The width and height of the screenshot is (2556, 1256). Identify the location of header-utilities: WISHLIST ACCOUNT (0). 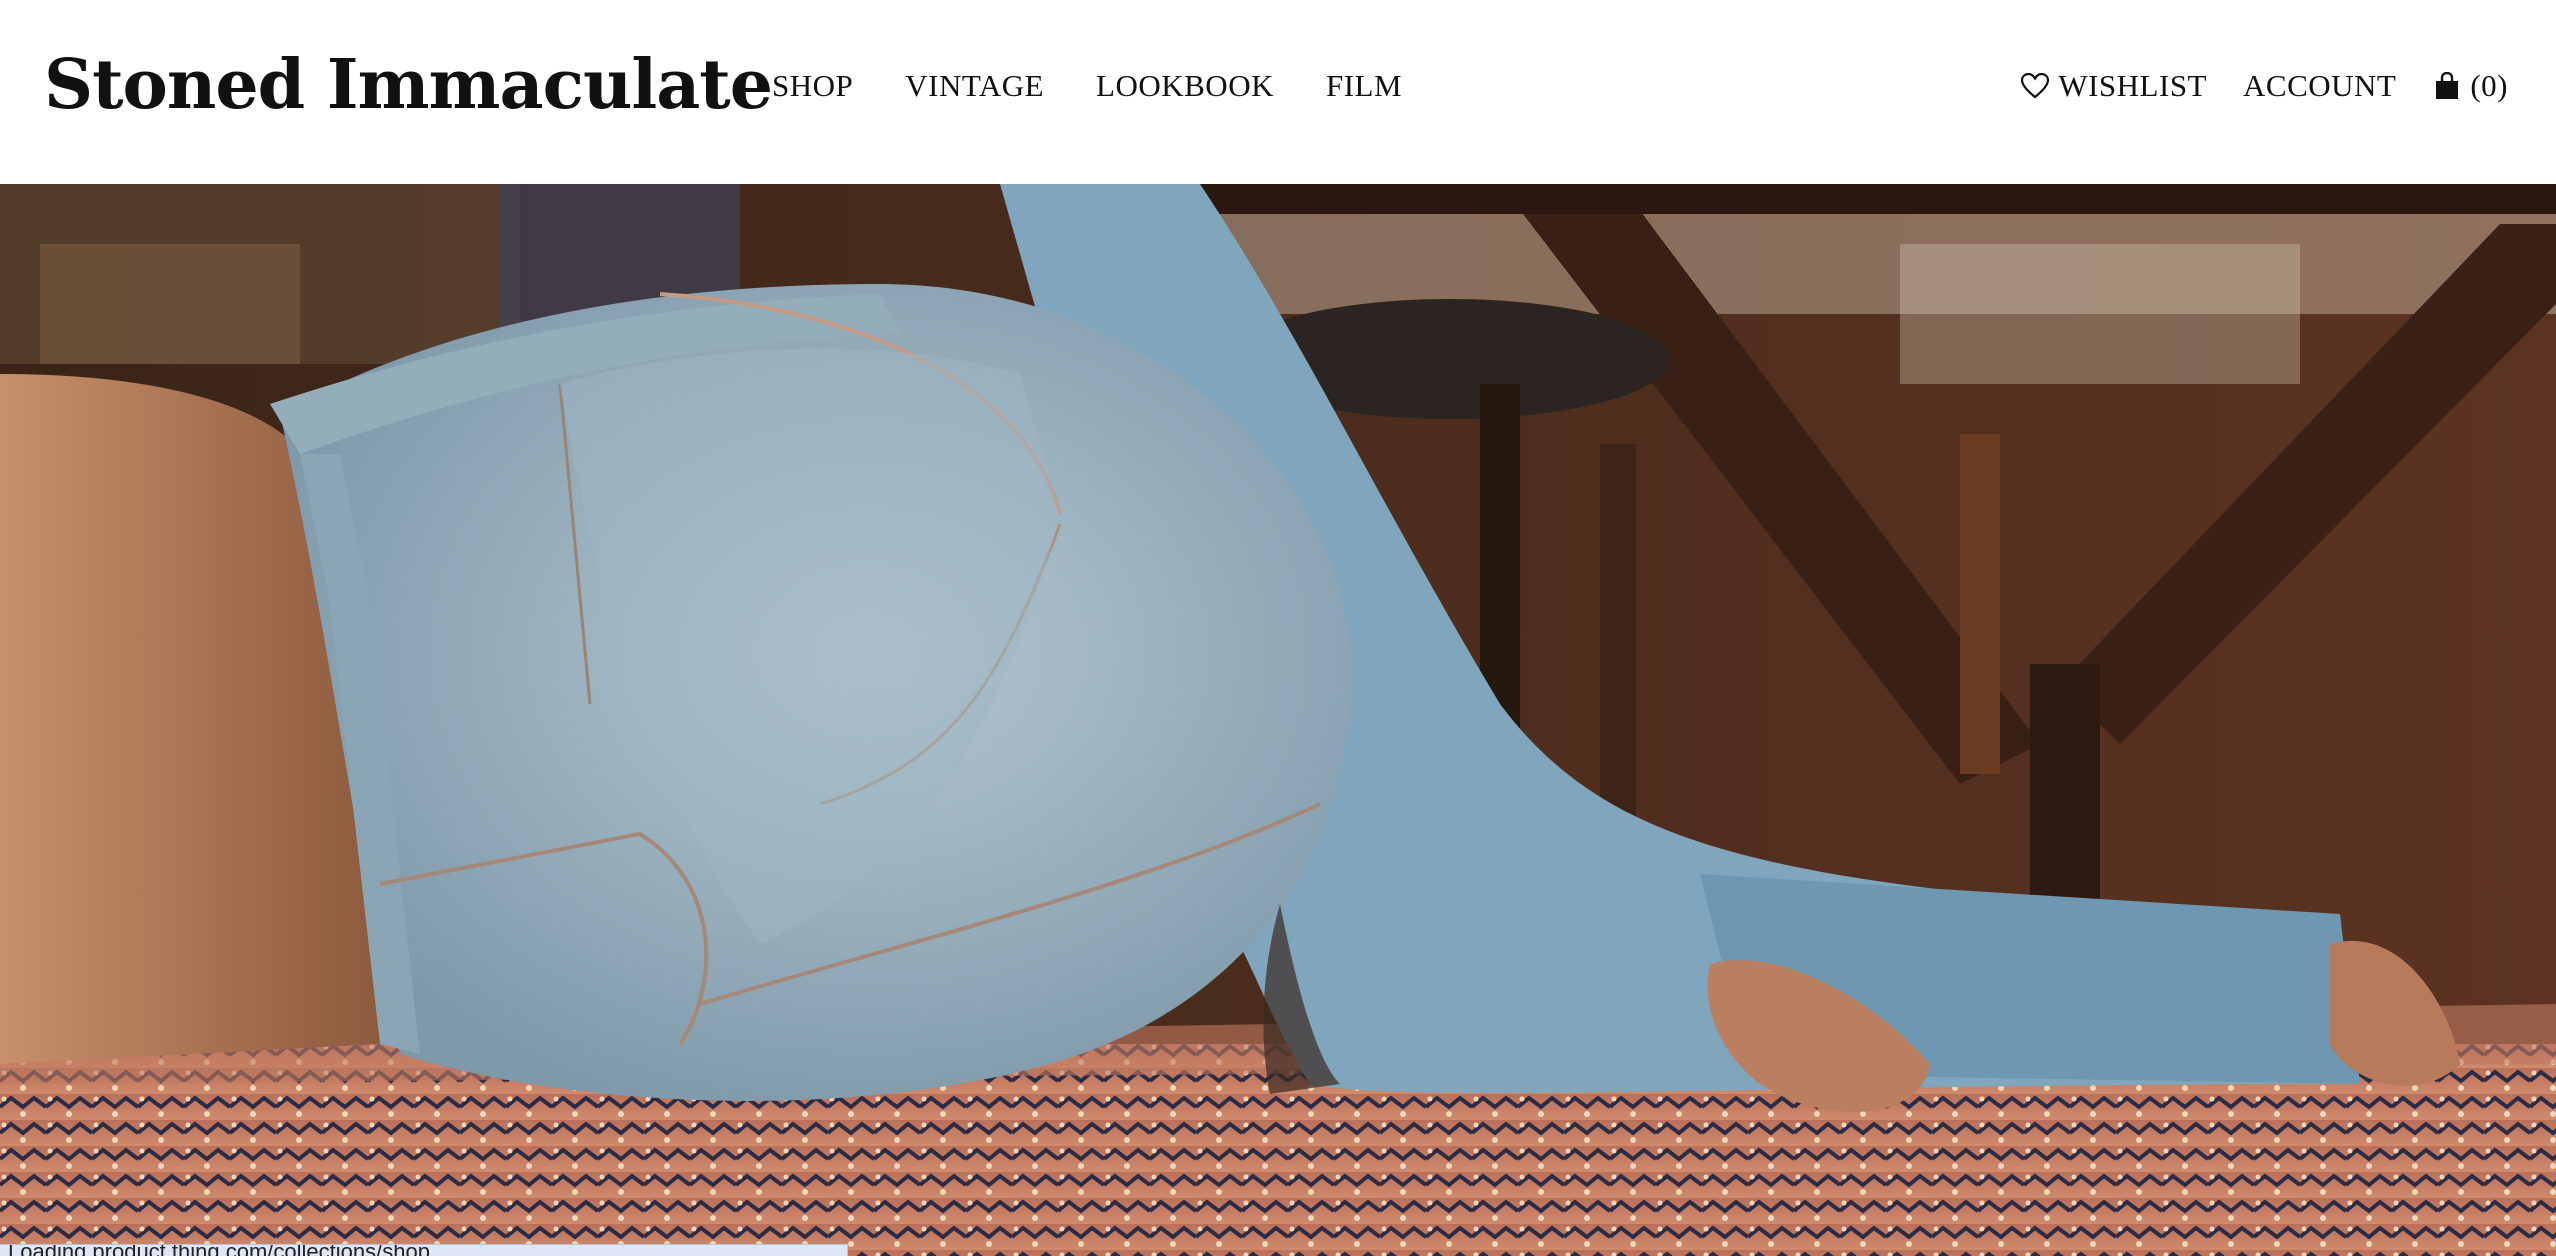
(2264, 86).